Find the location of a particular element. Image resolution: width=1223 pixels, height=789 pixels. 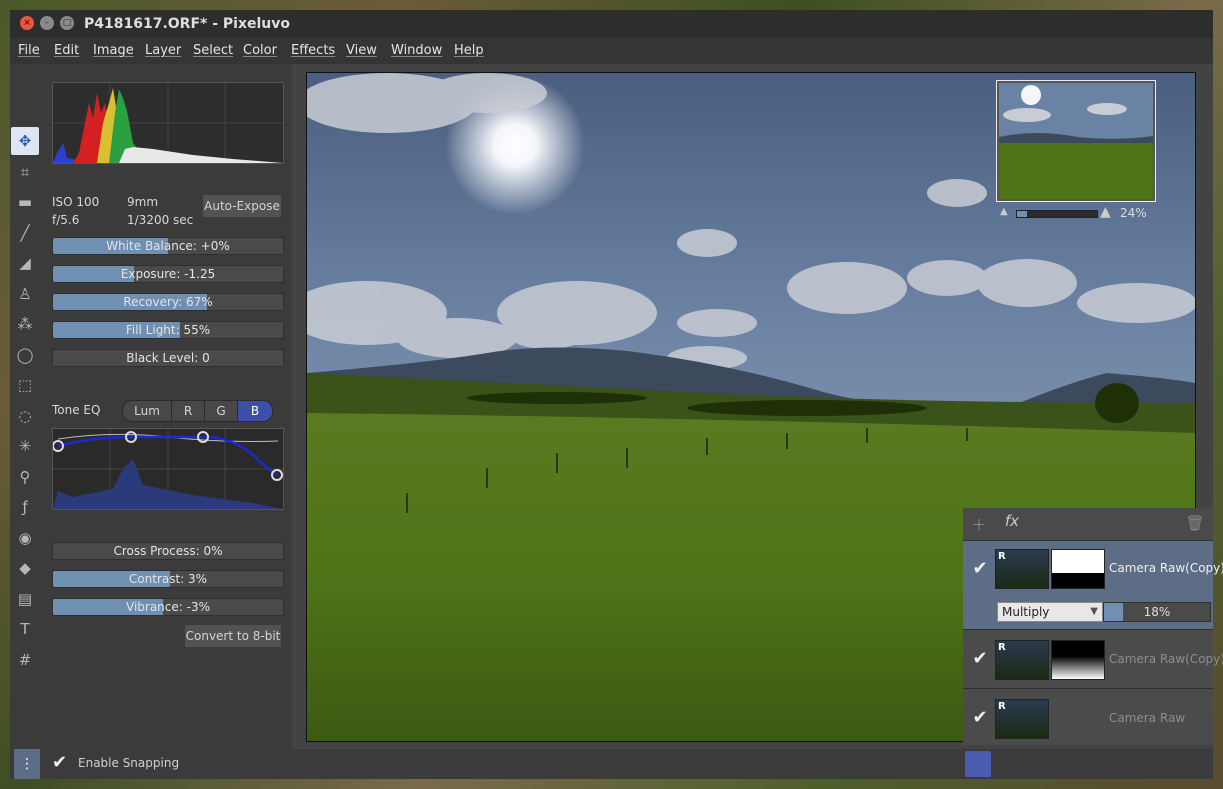

zoom-percent: 24% is located at coordinates (1133, 213).